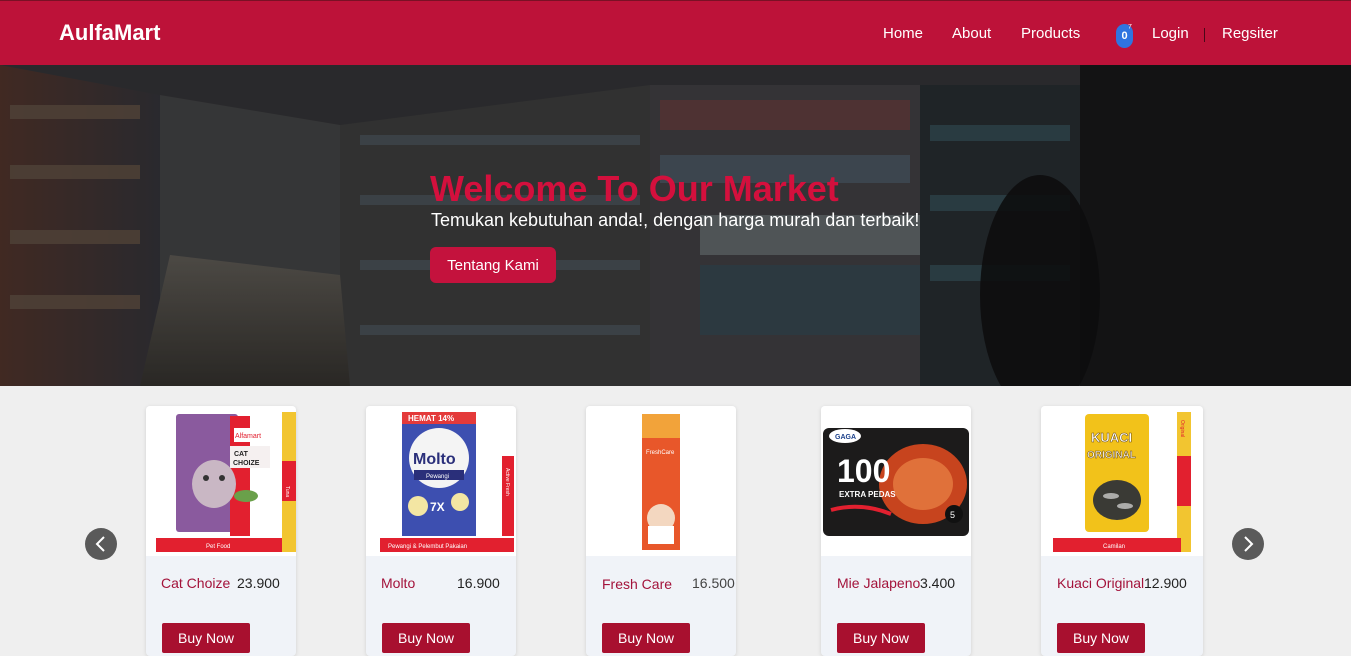  Describe the element at coordinates (952, 515) in the screenshot. I see `svg-text: 5` at that location.